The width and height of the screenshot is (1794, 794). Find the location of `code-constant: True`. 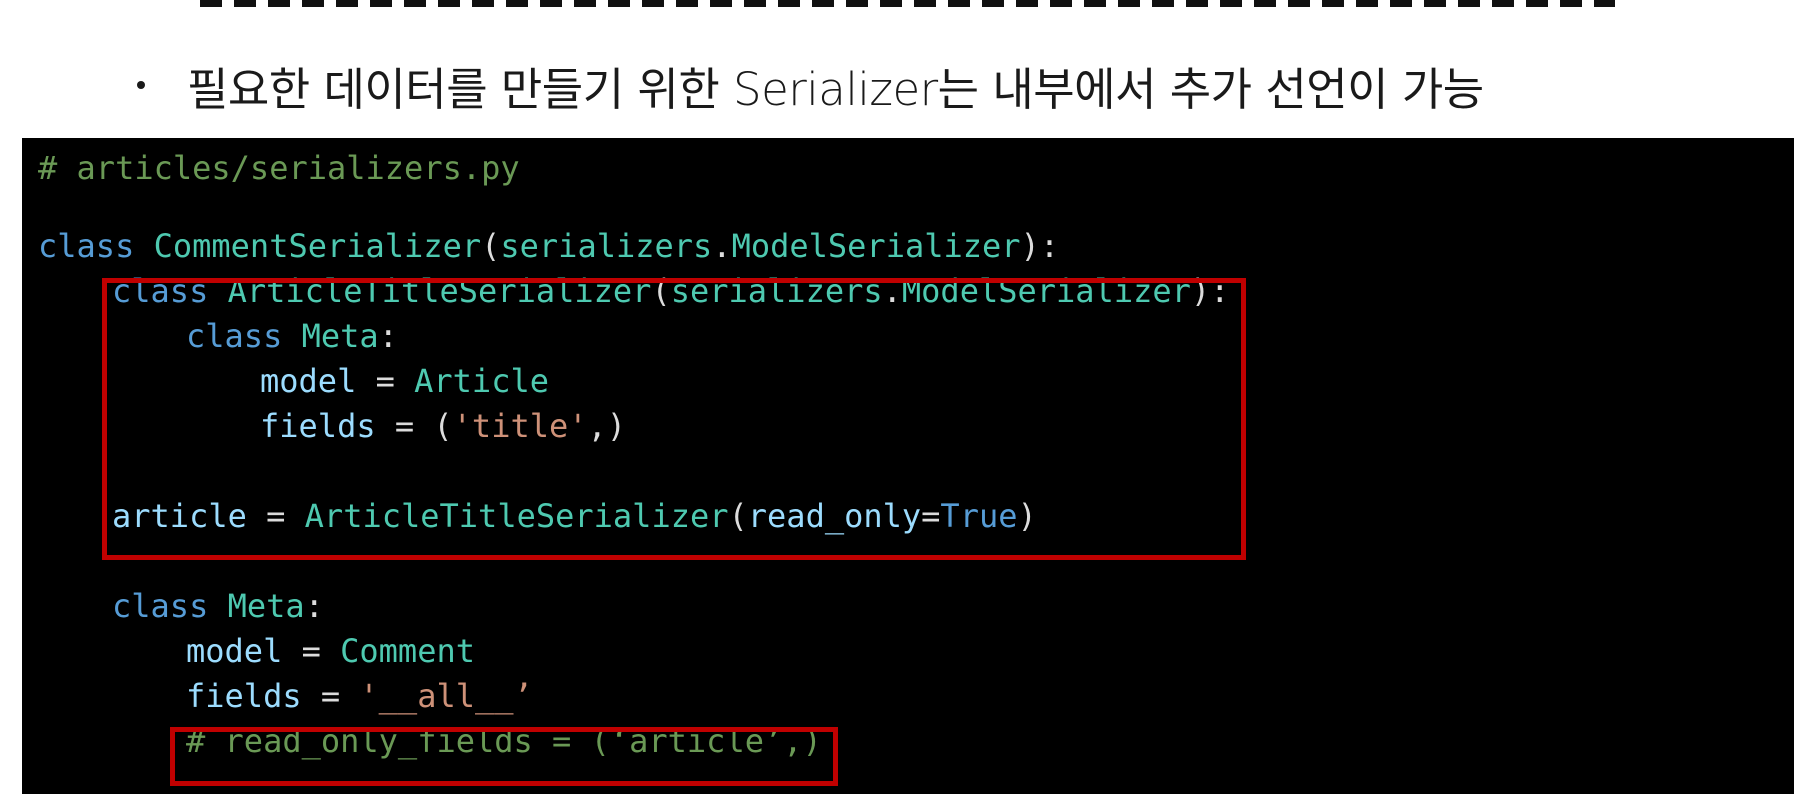

code-constant: True is located at coordinates (979, 516).